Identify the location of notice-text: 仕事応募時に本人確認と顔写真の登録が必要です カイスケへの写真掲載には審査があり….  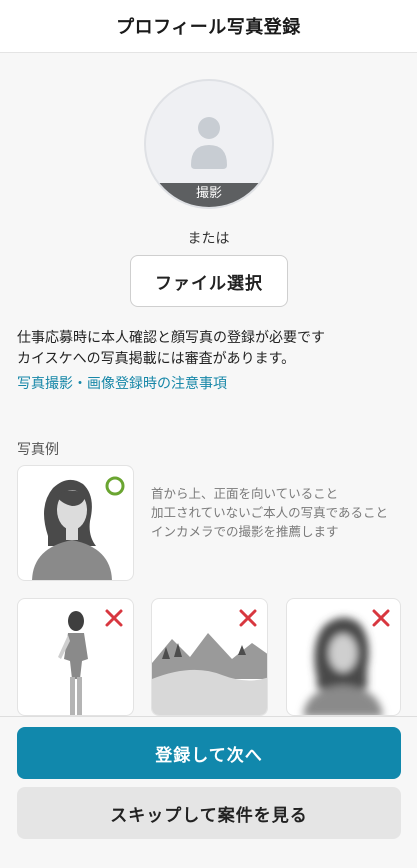
(212, 349).